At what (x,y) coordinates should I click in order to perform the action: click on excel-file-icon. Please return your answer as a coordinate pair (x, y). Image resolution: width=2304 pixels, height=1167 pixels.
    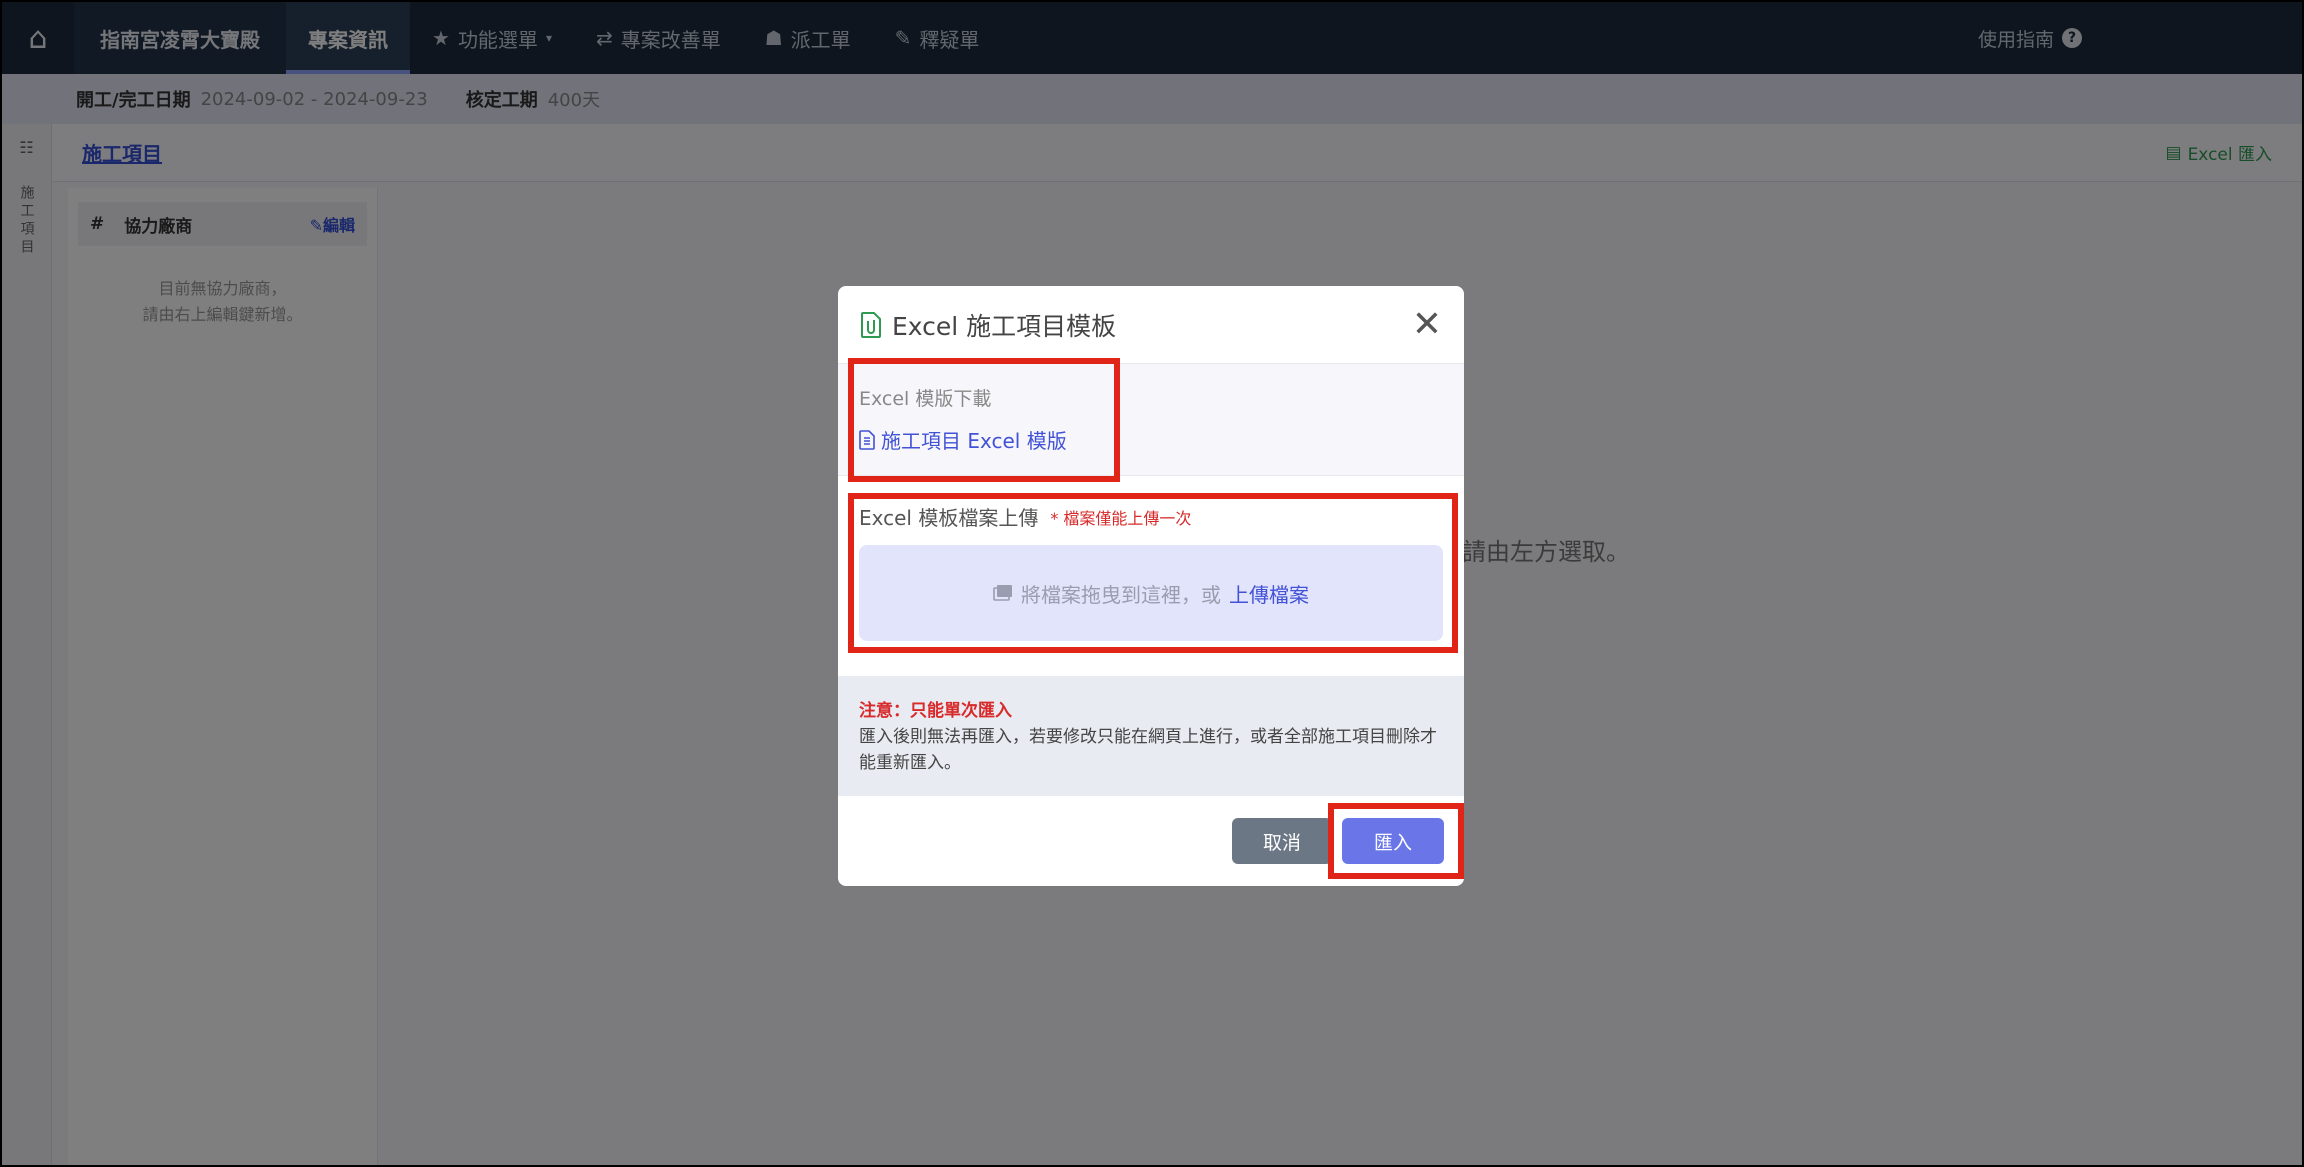
    Looking at the image, I should click on (871, 324).